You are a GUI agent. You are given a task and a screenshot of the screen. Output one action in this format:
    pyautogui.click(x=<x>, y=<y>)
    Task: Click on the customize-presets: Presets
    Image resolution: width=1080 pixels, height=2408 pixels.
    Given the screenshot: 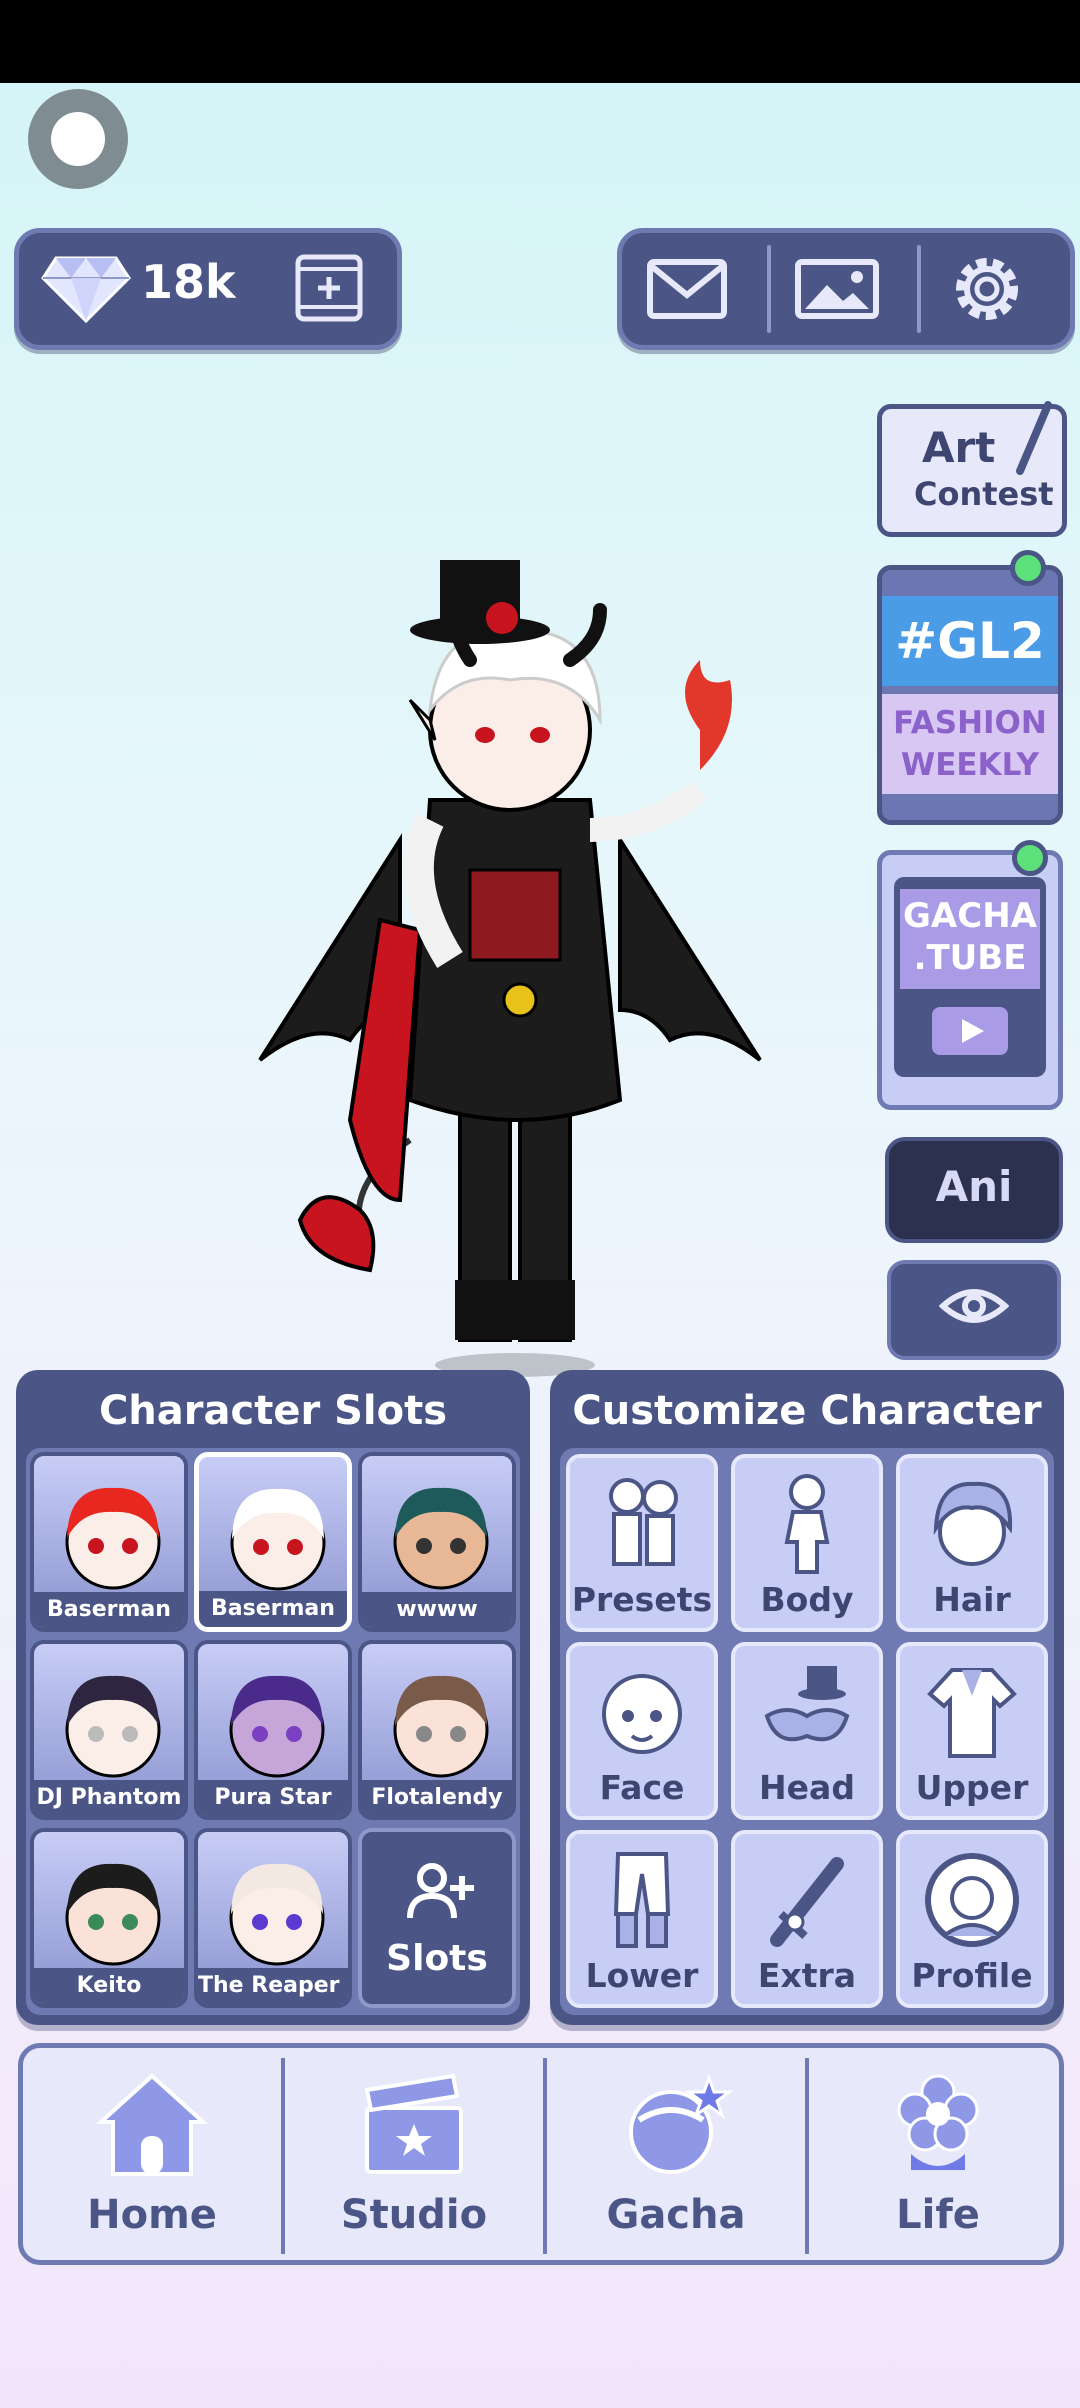 What is the action you would take?
    pyautogui.click(x=642, y=1543)
    